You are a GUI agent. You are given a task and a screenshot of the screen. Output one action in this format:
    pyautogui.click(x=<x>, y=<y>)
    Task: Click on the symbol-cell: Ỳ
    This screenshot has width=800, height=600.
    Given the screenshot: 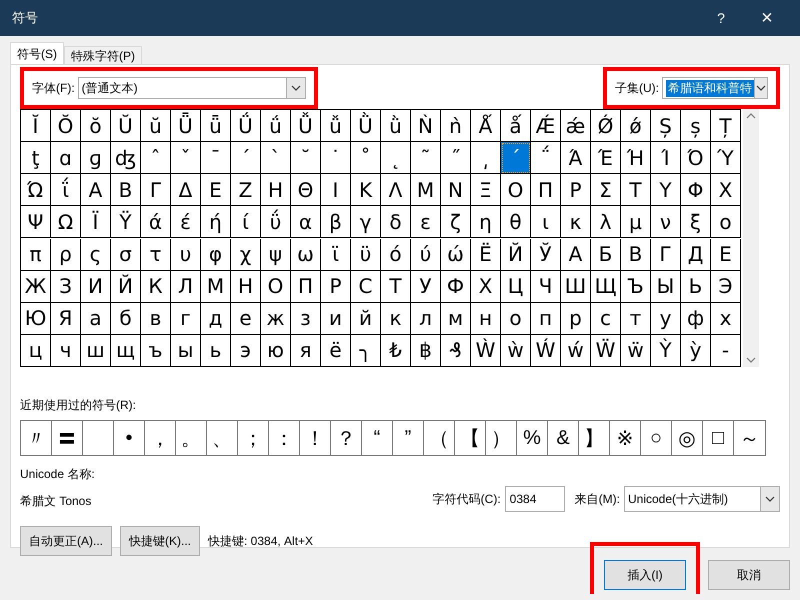 What is the action you would take?
    pyautogui.click(x=666, y=350)
    